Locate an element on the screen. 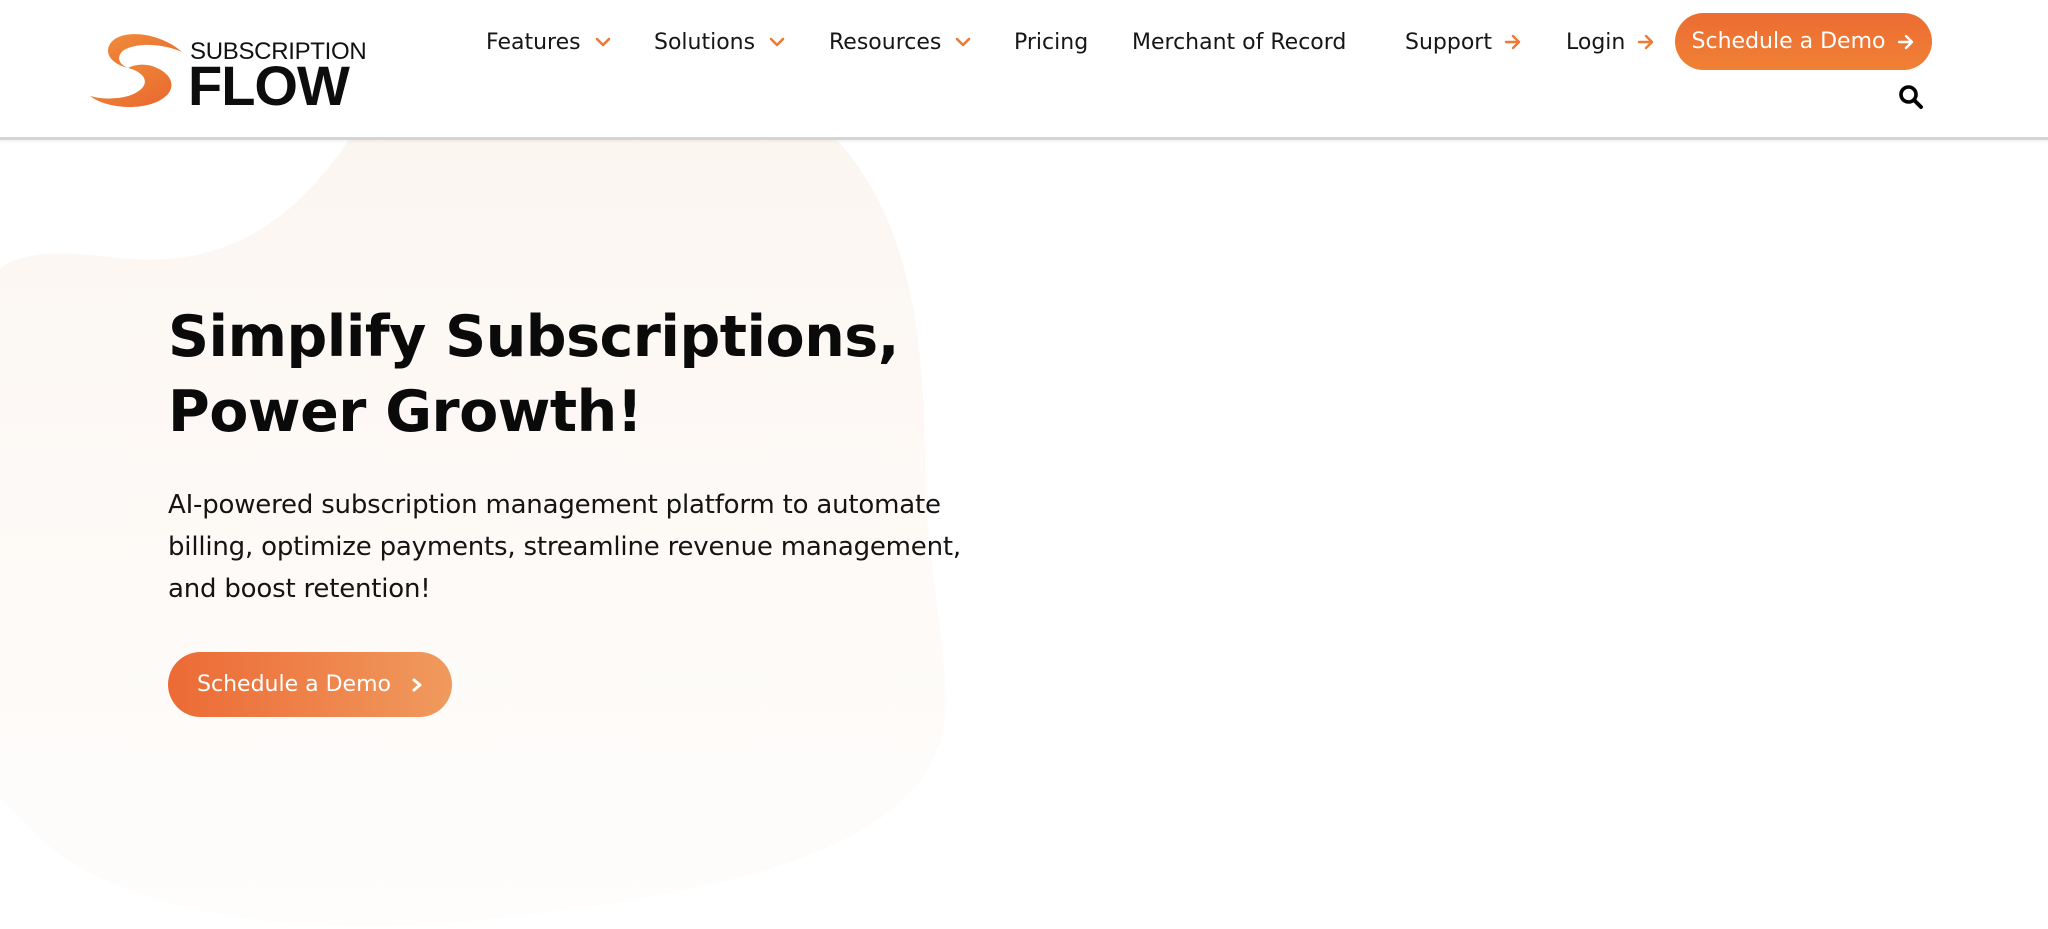 The width and height of the screenshot is (2048, 929). nav-resources: Resources is located at coordinates (900, 42).